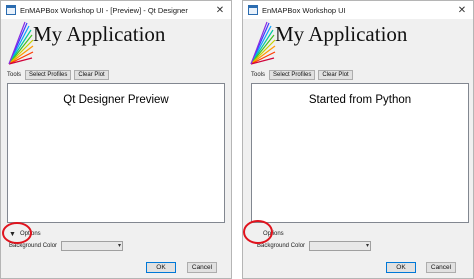 The image size is (474, 279). I want to click on canvas-caption: Qt Designer Preview, so click(116, 100).